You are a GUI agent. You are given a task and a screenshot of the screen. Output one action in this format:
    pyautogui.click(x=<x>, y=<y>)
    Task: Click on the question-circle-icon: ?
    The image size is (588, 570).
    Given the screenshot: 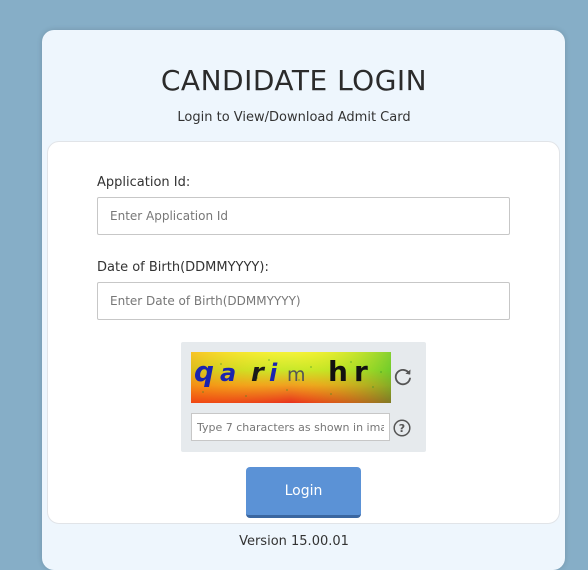 What is the action you would take?
    pyautogui.click(x=402, y=428)
    